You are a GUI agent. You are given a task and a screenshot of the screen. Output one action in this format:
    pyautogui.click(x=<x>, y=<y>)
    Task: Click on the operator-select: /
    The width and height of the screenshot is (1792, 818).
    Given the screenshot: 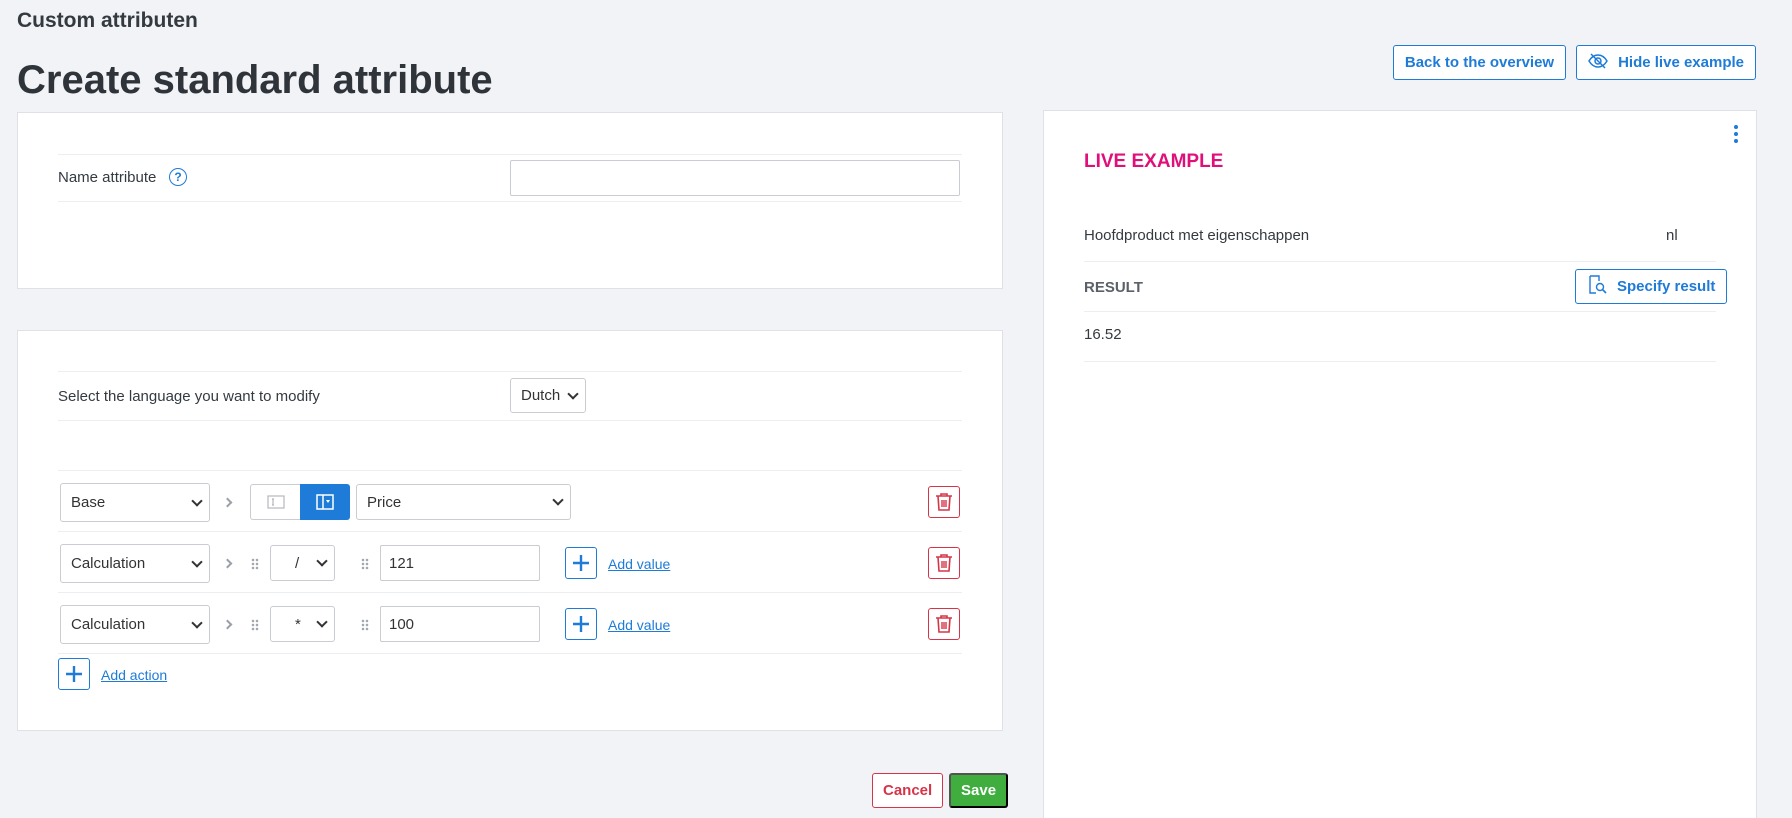 What is the action you would take?
    pyautogui.click(x=302, y=563)
    